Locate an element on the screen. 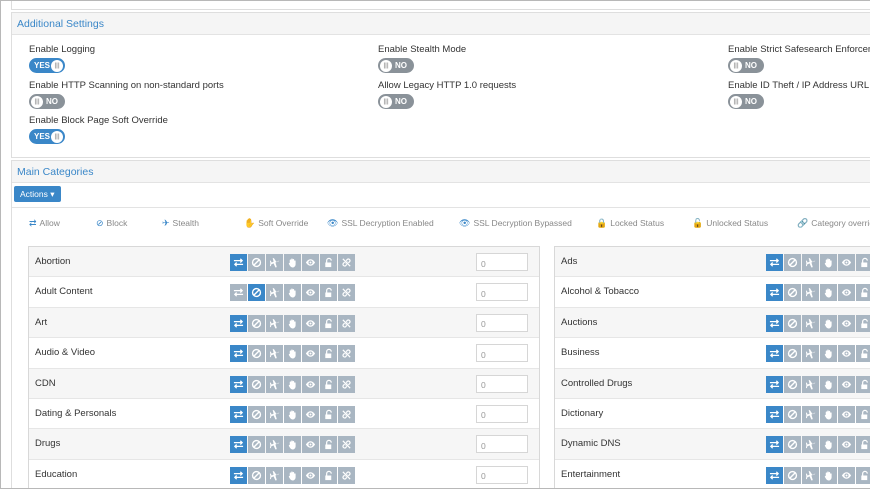 This screenshot has width=870, height=489. setting-toggle: YES ||| is located at coordinates (47, 65).